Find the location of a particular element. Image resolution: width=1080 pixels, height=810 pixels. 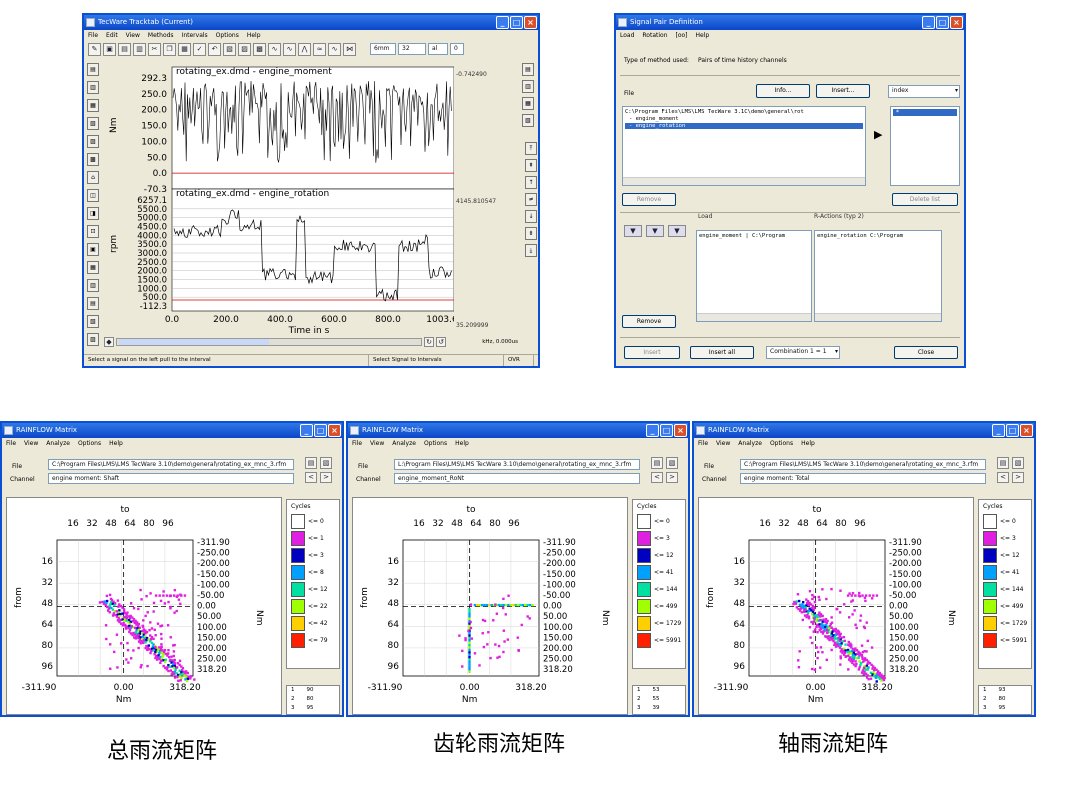

first-icon: ⤒ is located at coordinates (531, 148).